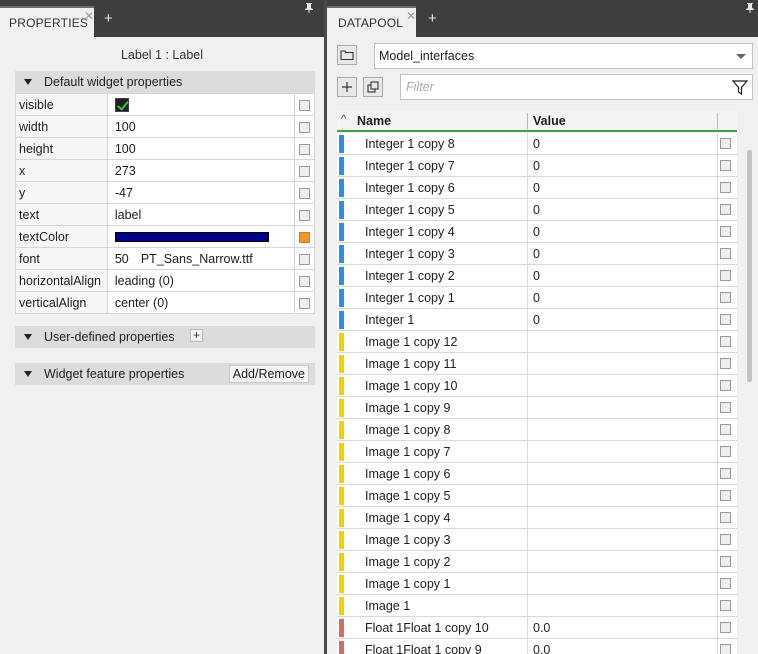 Image resolution: width=758 pixels, height=654 pixels. Describe the element at coordinates (201, 258) in the screenshot. I see `property-value: 50 PT_Sans_Narrow.ttf` at that location.